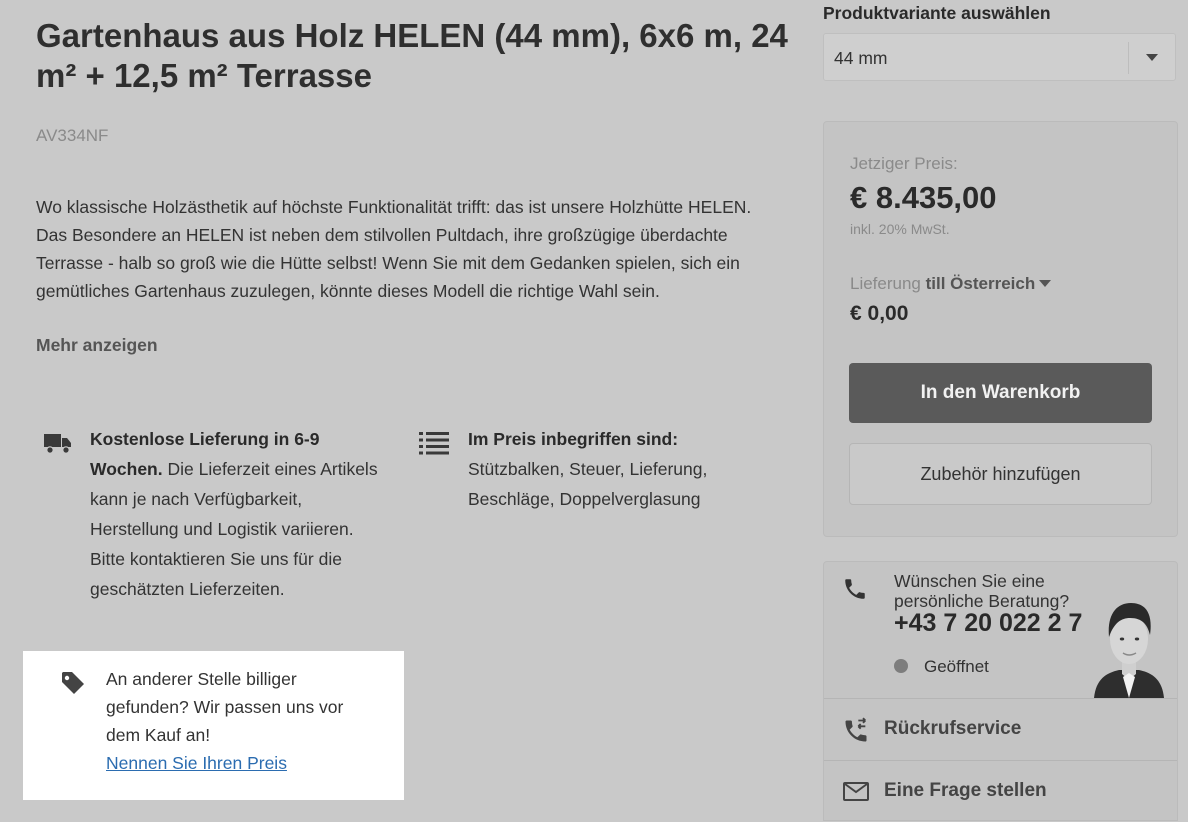 The width and height of the screenshot is (1188, 822). I want to click on list-icon, so click(434, 445).